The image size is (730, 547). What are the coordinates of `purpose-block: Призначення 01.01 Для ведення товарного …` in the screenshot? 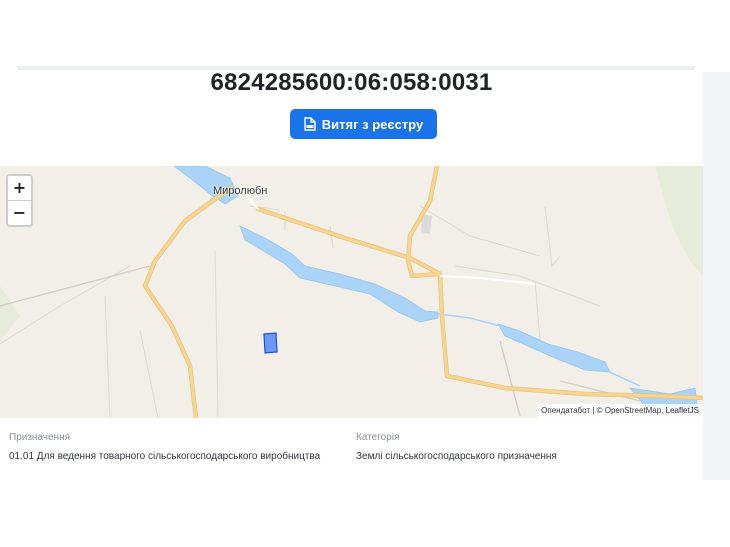 It's located at (164, 447).